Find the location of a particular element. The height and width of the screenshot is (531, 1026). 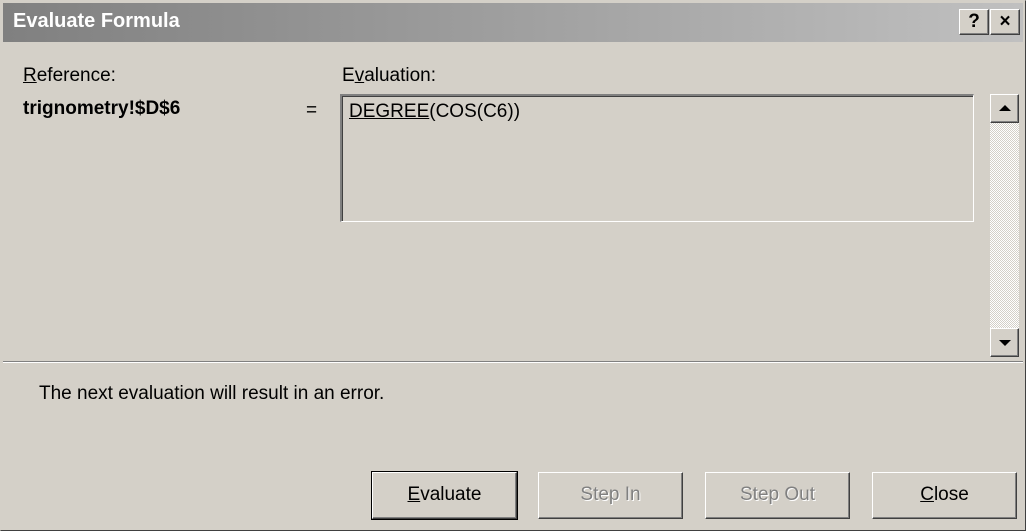

scroll-up-button is located at coordinates (1004, 108).